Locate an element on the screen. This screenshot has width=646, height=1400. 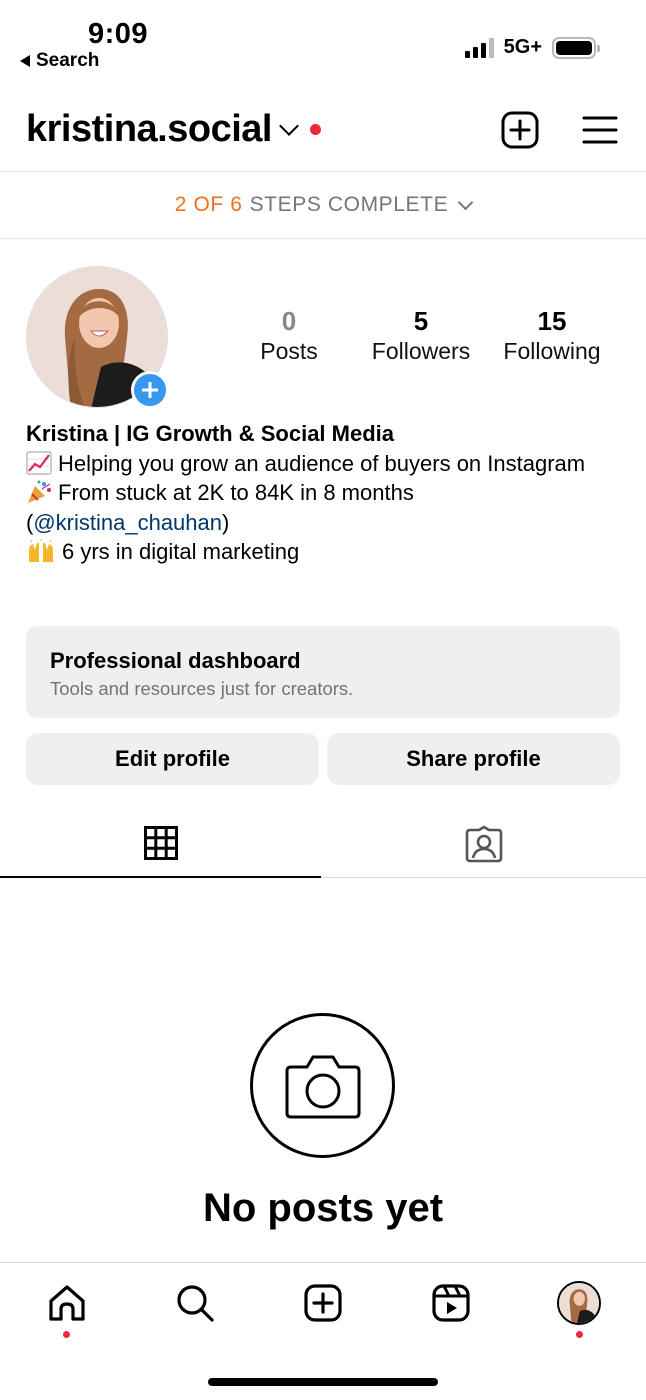
add-story-button is located at coordinates (150, 390).